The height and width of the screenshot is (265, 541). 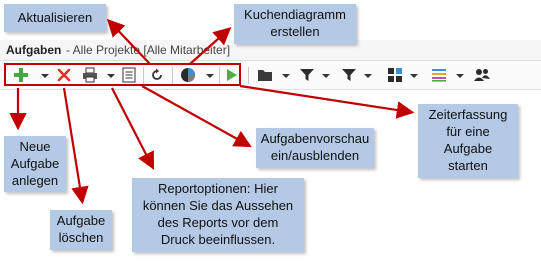 I want to click on arrow-aufgabe-loeschen, so click(x=75, y=146).